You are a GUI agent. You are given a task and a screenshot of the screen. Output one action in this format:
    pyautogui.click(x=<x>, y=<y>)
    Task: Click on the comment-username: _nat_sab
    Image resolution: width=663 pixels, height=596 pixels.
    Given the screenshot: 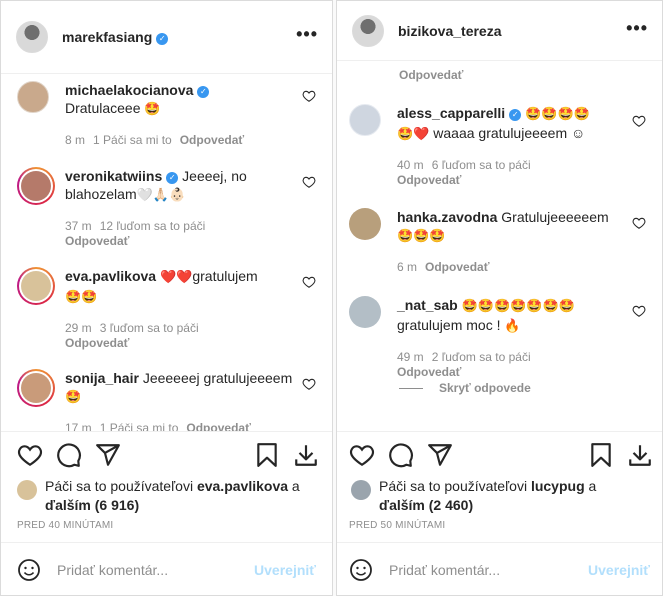 What is the action you would take?
    pyautogui.click(x=427, y=305)
    